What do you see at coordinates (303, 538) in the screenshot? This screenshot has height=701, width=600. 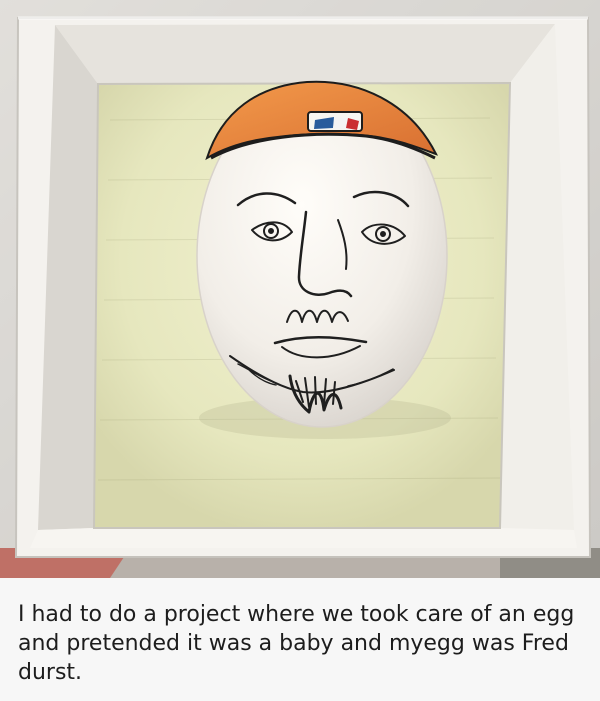 I see `box-bottom-inner-wall` at bounding box center [303, 538].